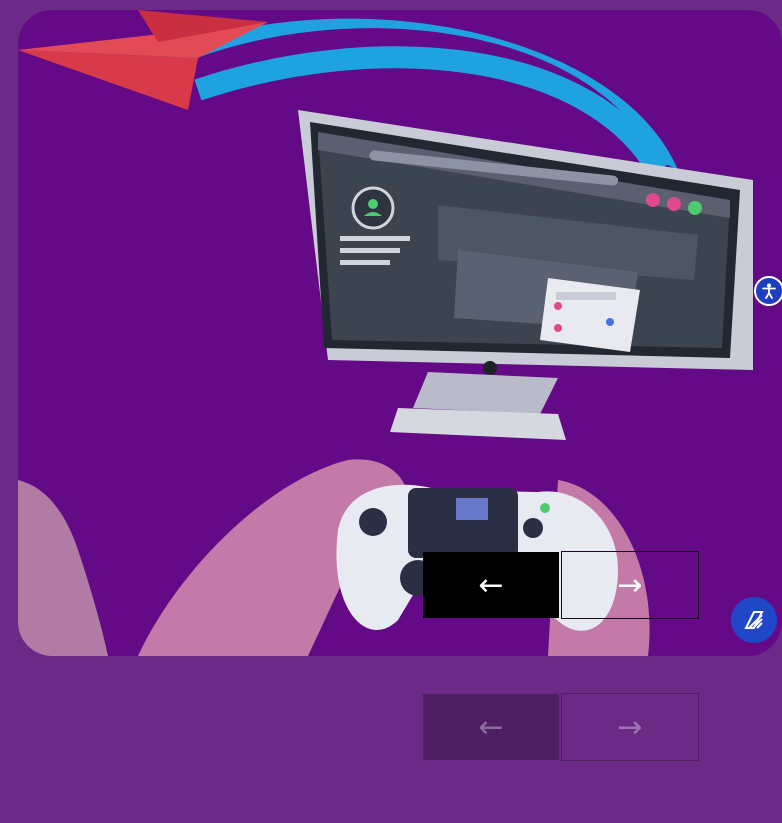  I want to click on carousel-next-button: →, so click(630, 585).